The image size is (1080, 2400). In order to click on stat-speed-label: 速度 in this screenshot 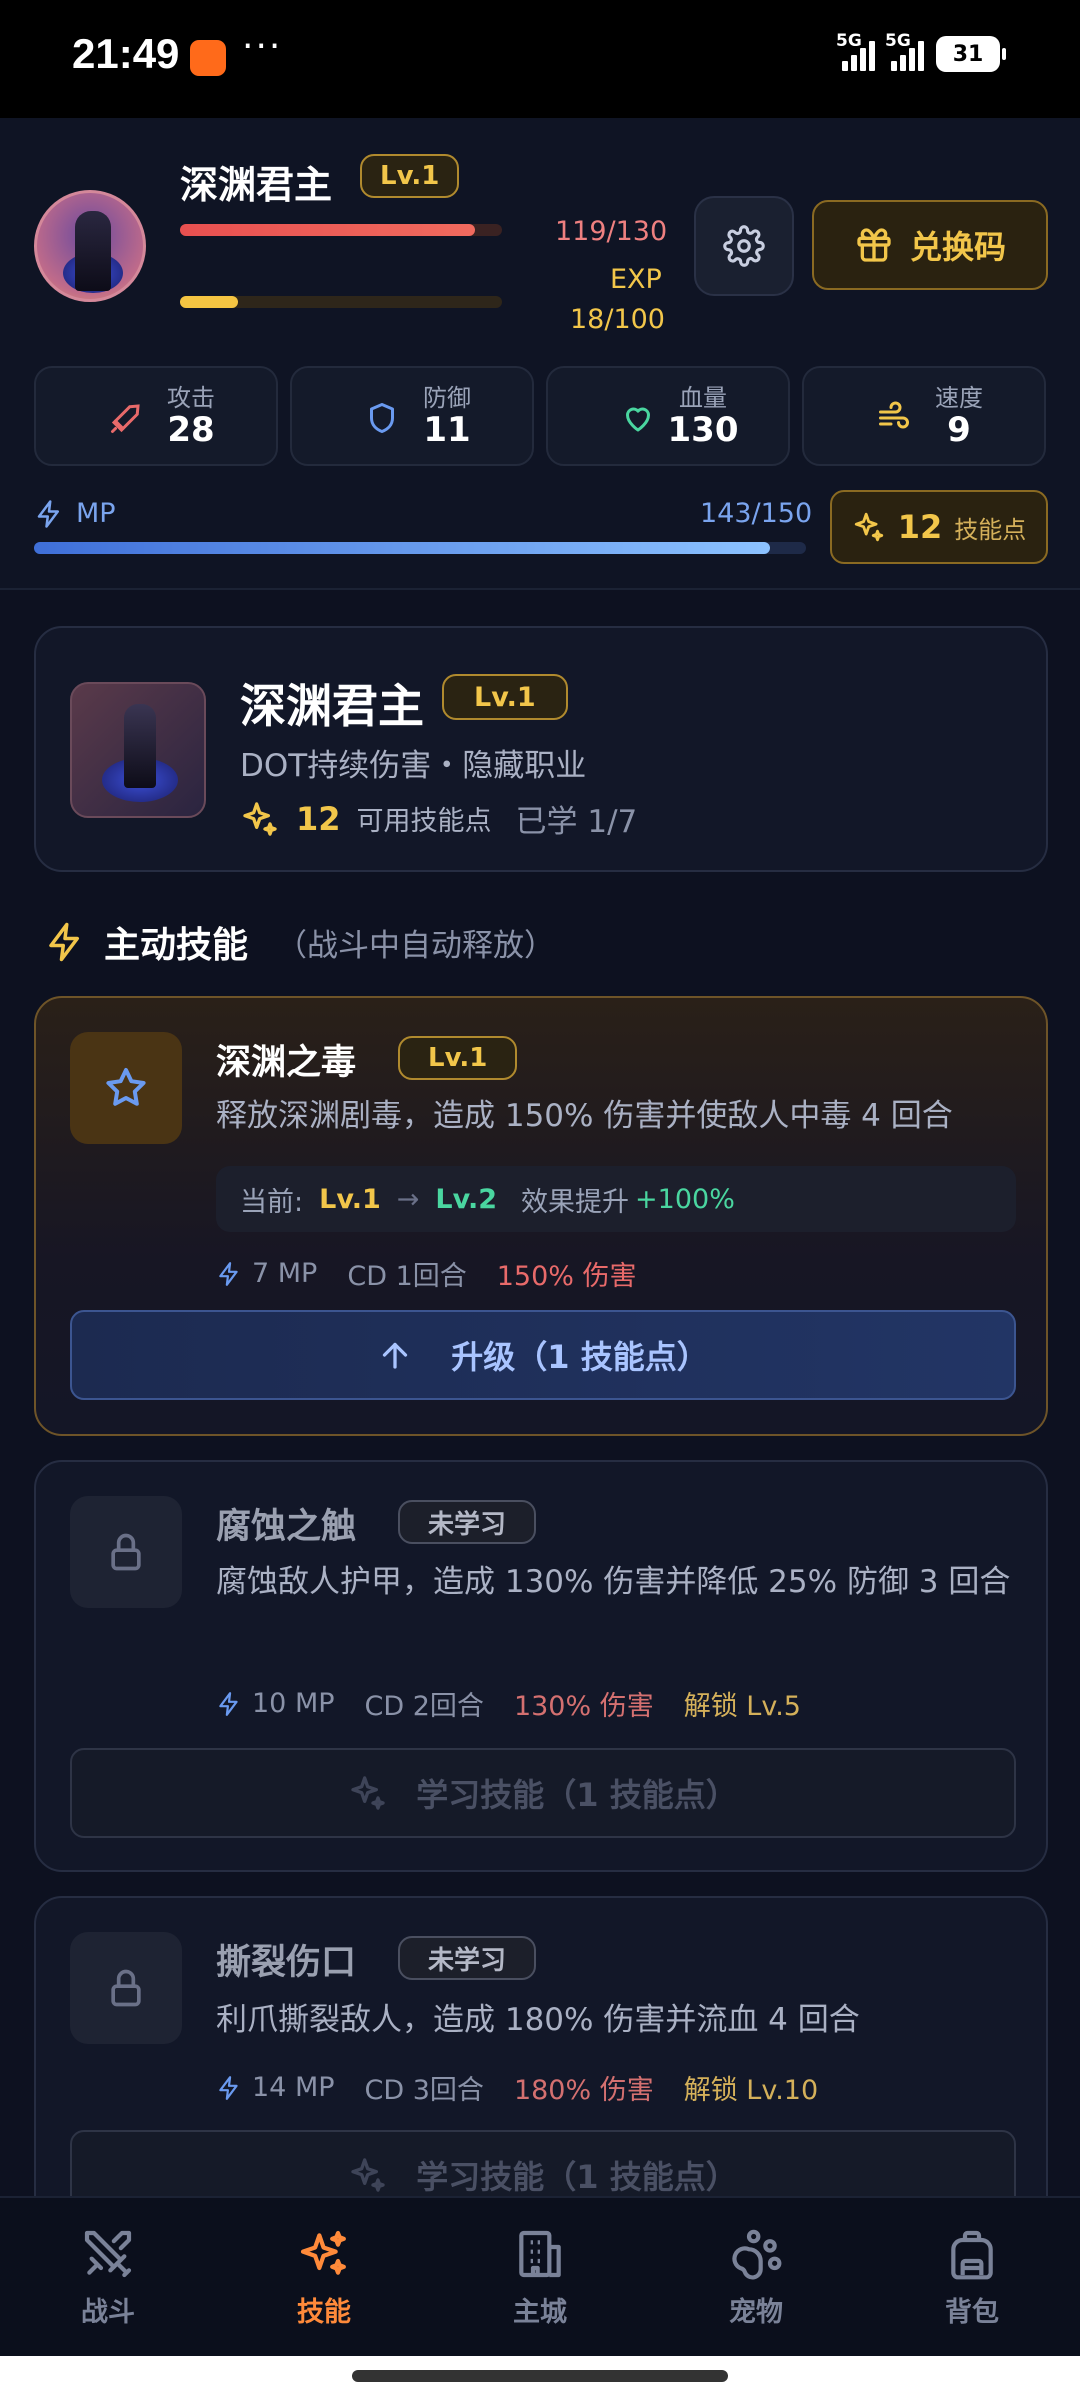, I will do `click(959, 398)`.